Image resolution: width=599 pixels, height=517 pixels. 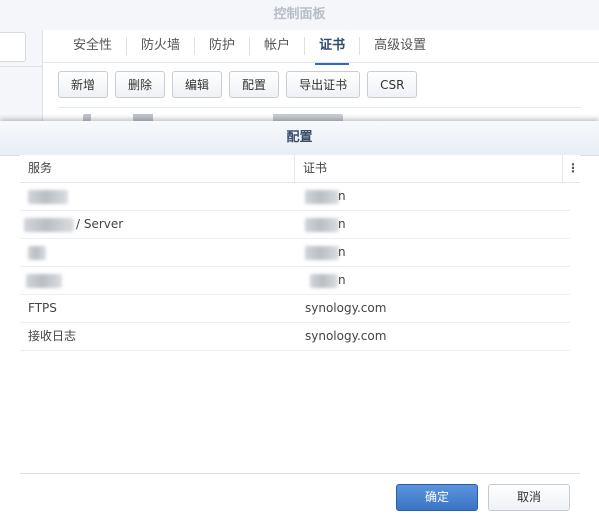 I want to click on tab-advanced: 高级设置, so click(x=400, y=46).